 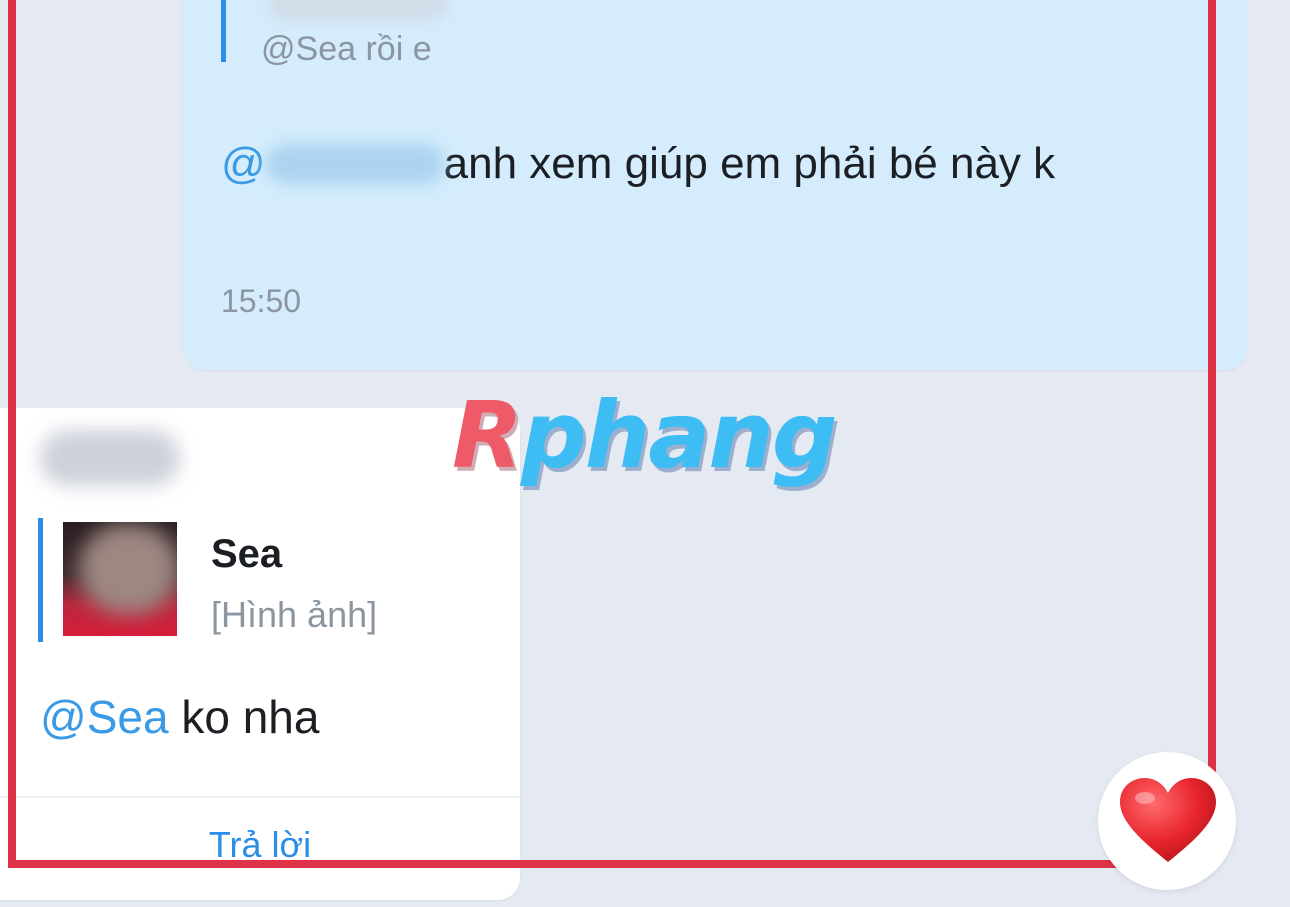 I want to click on mention-name-blurred, so click(x=354, y=164).